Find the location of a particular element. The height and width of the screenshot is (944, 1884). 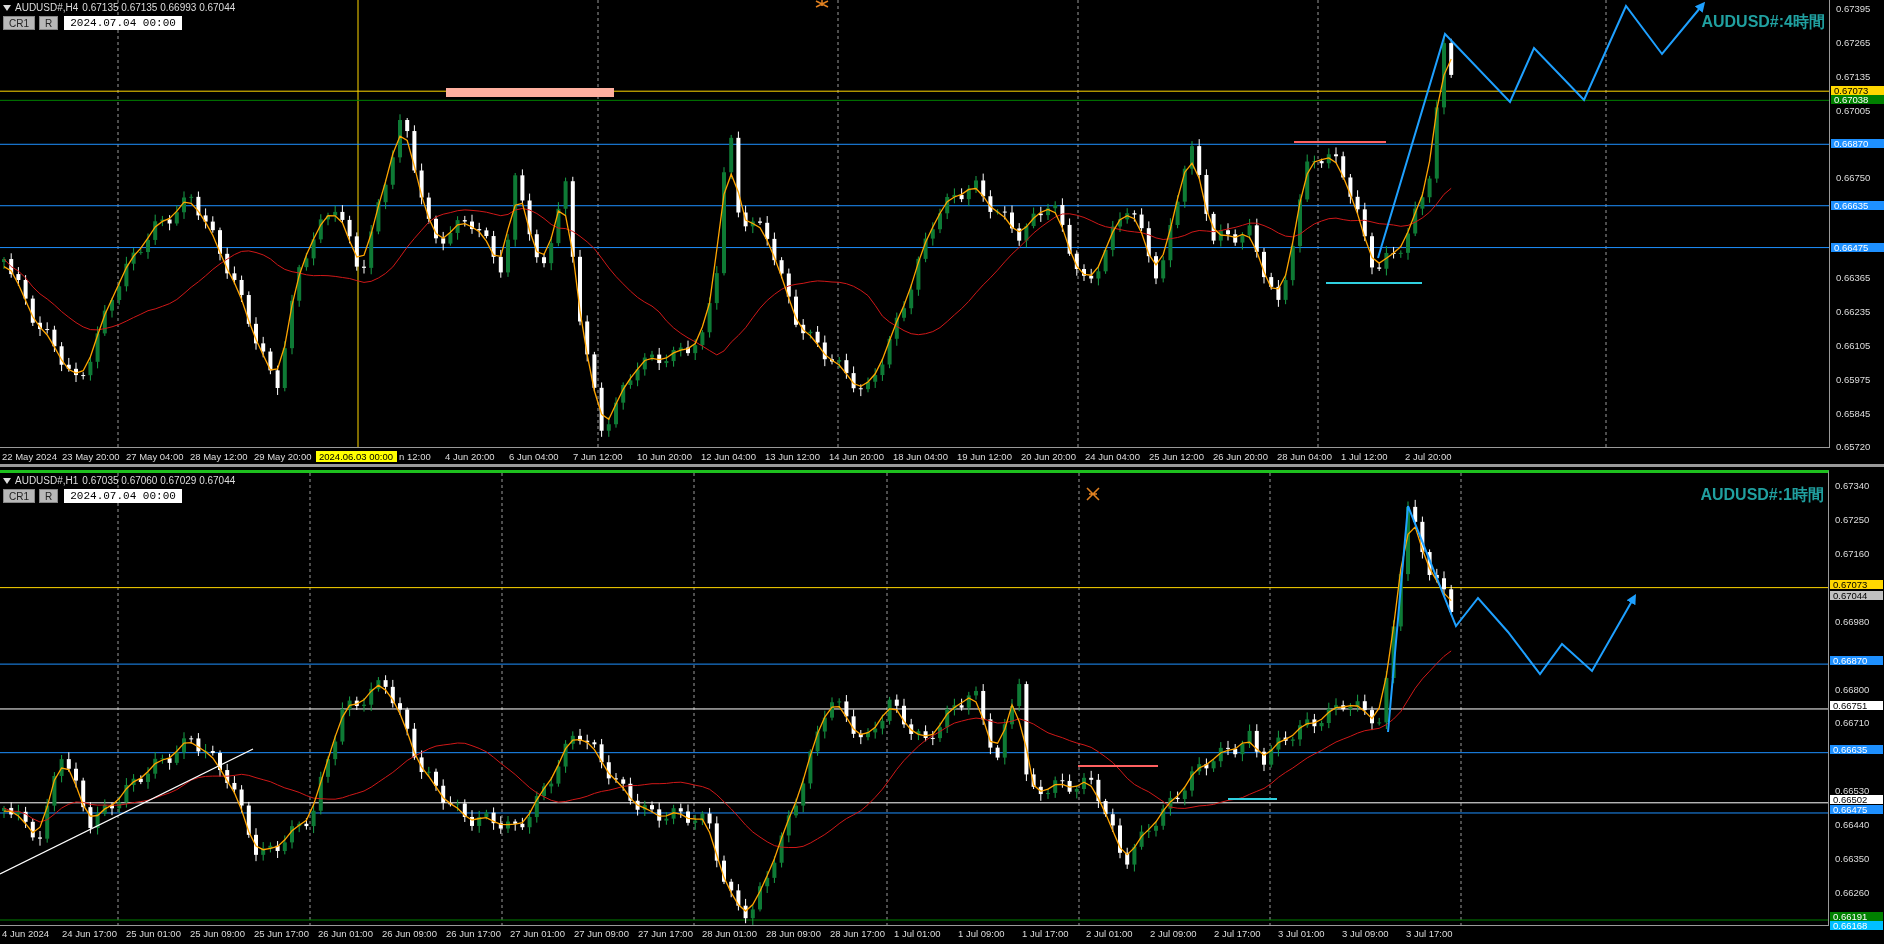

time-label: 18 Jun 04:00 is located at coordinates (920, 456).